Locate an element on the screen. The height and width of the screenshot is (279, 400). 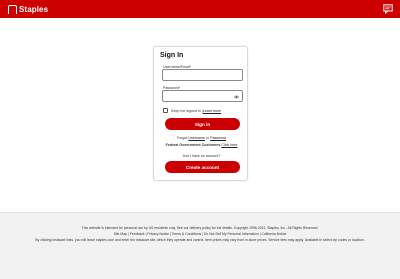
forgot-credentials-row: Forgot Username or Password is located at coordinates (201, 138).